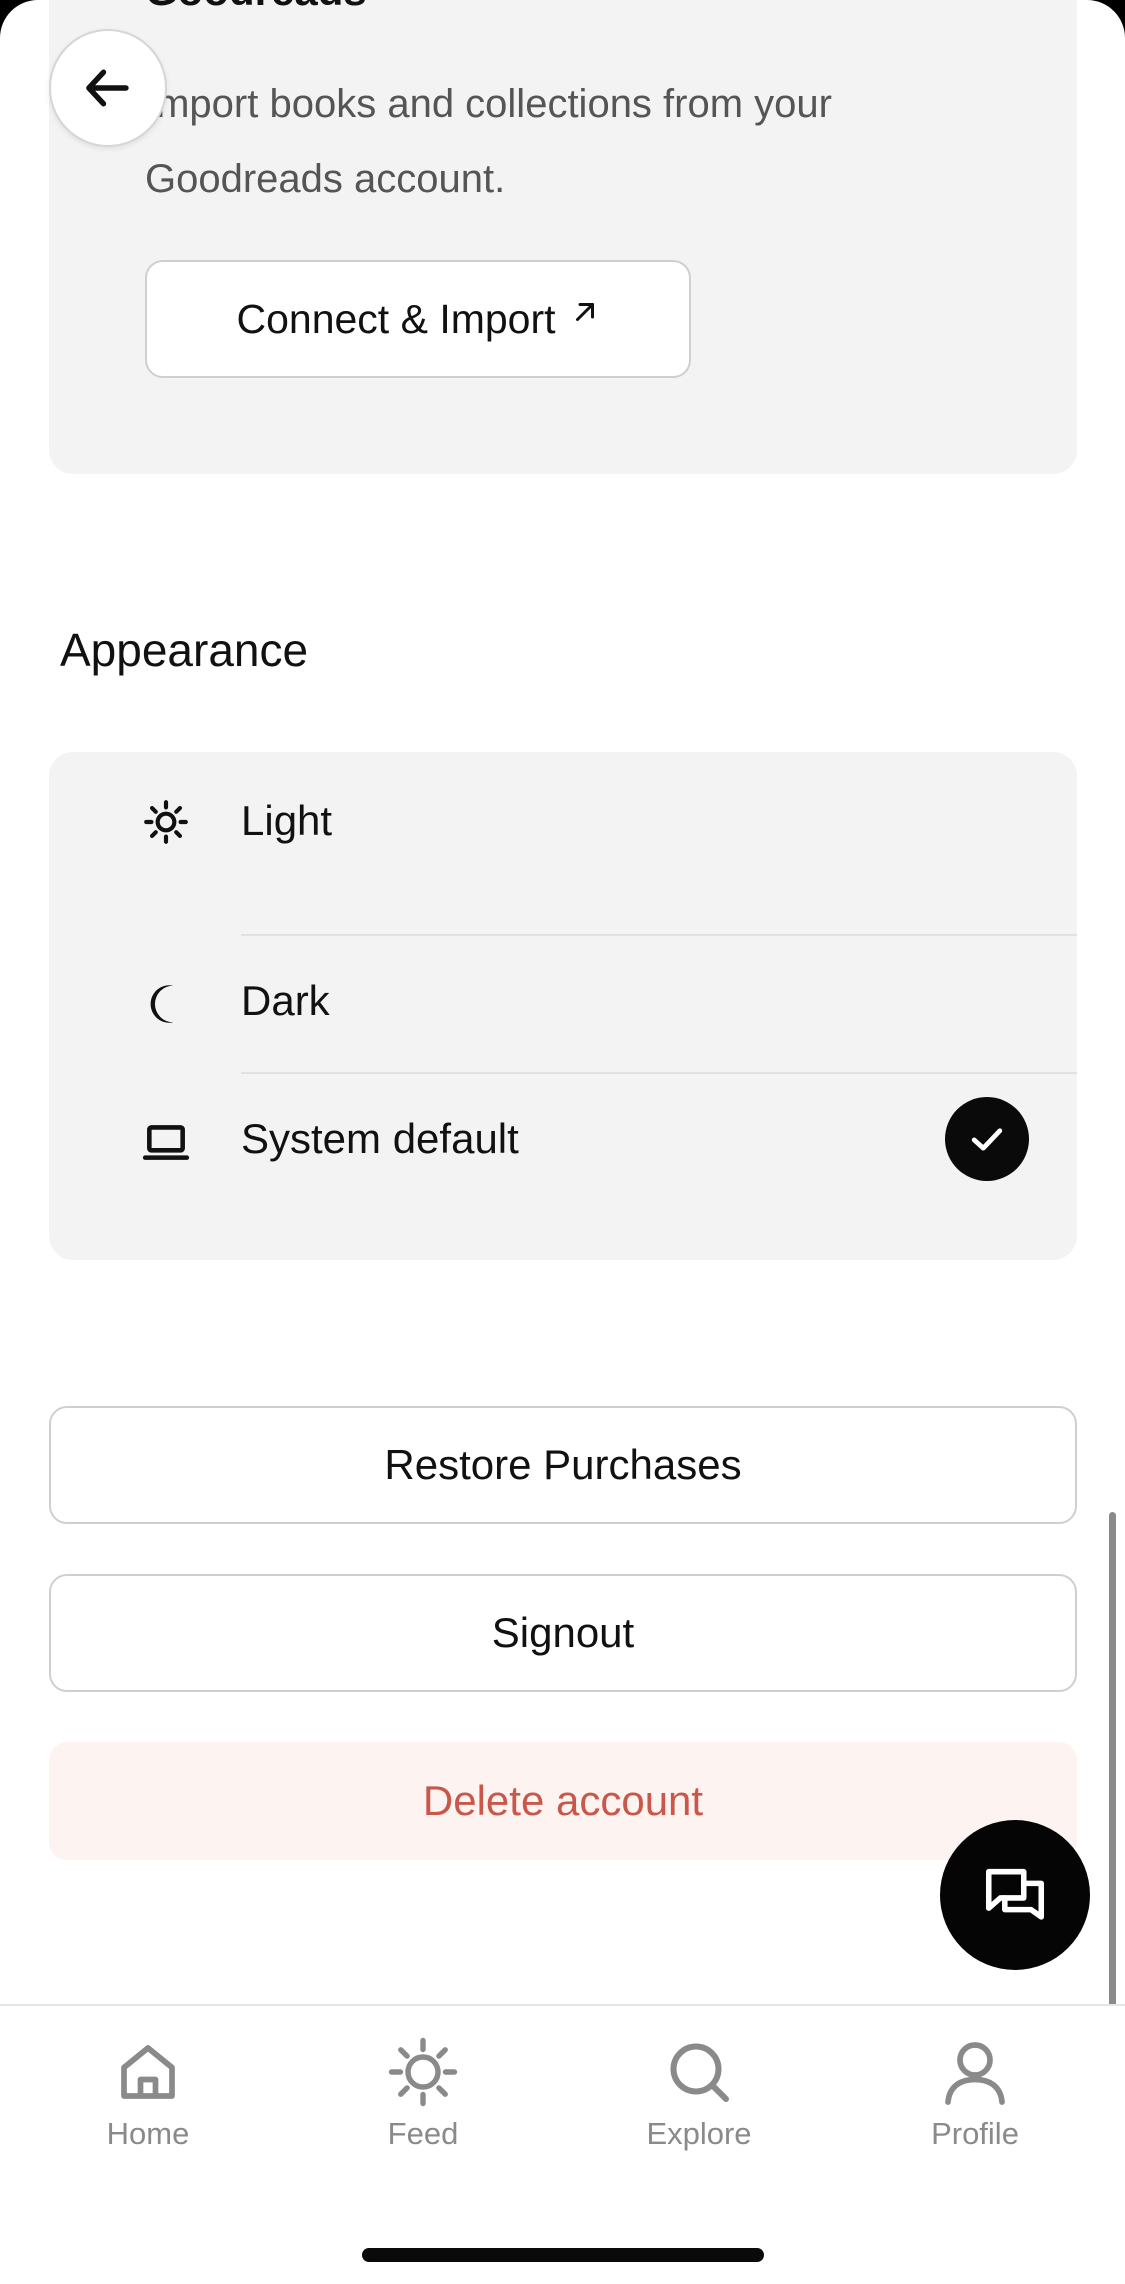  I want to click on tab-label: Profile, so click(975, 2133).